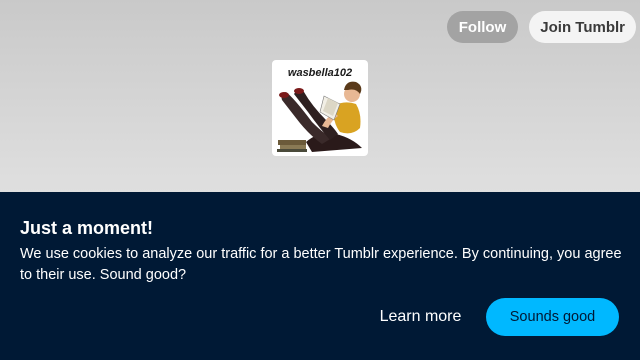 The image size is (640, 360). What do you see at coordinates (87, 228) in the screenshot?
I see `cookie-banner-title: Just a moment!` at bounding box center [87, 228].